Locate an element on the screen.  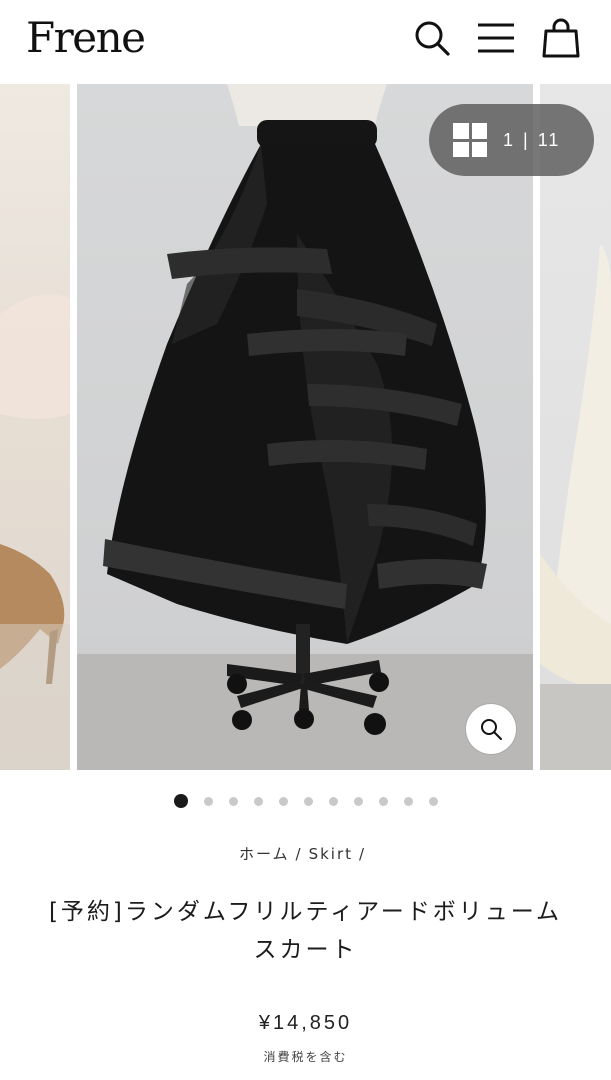
brand-logo: Frene is located at coordinates (86, 38).